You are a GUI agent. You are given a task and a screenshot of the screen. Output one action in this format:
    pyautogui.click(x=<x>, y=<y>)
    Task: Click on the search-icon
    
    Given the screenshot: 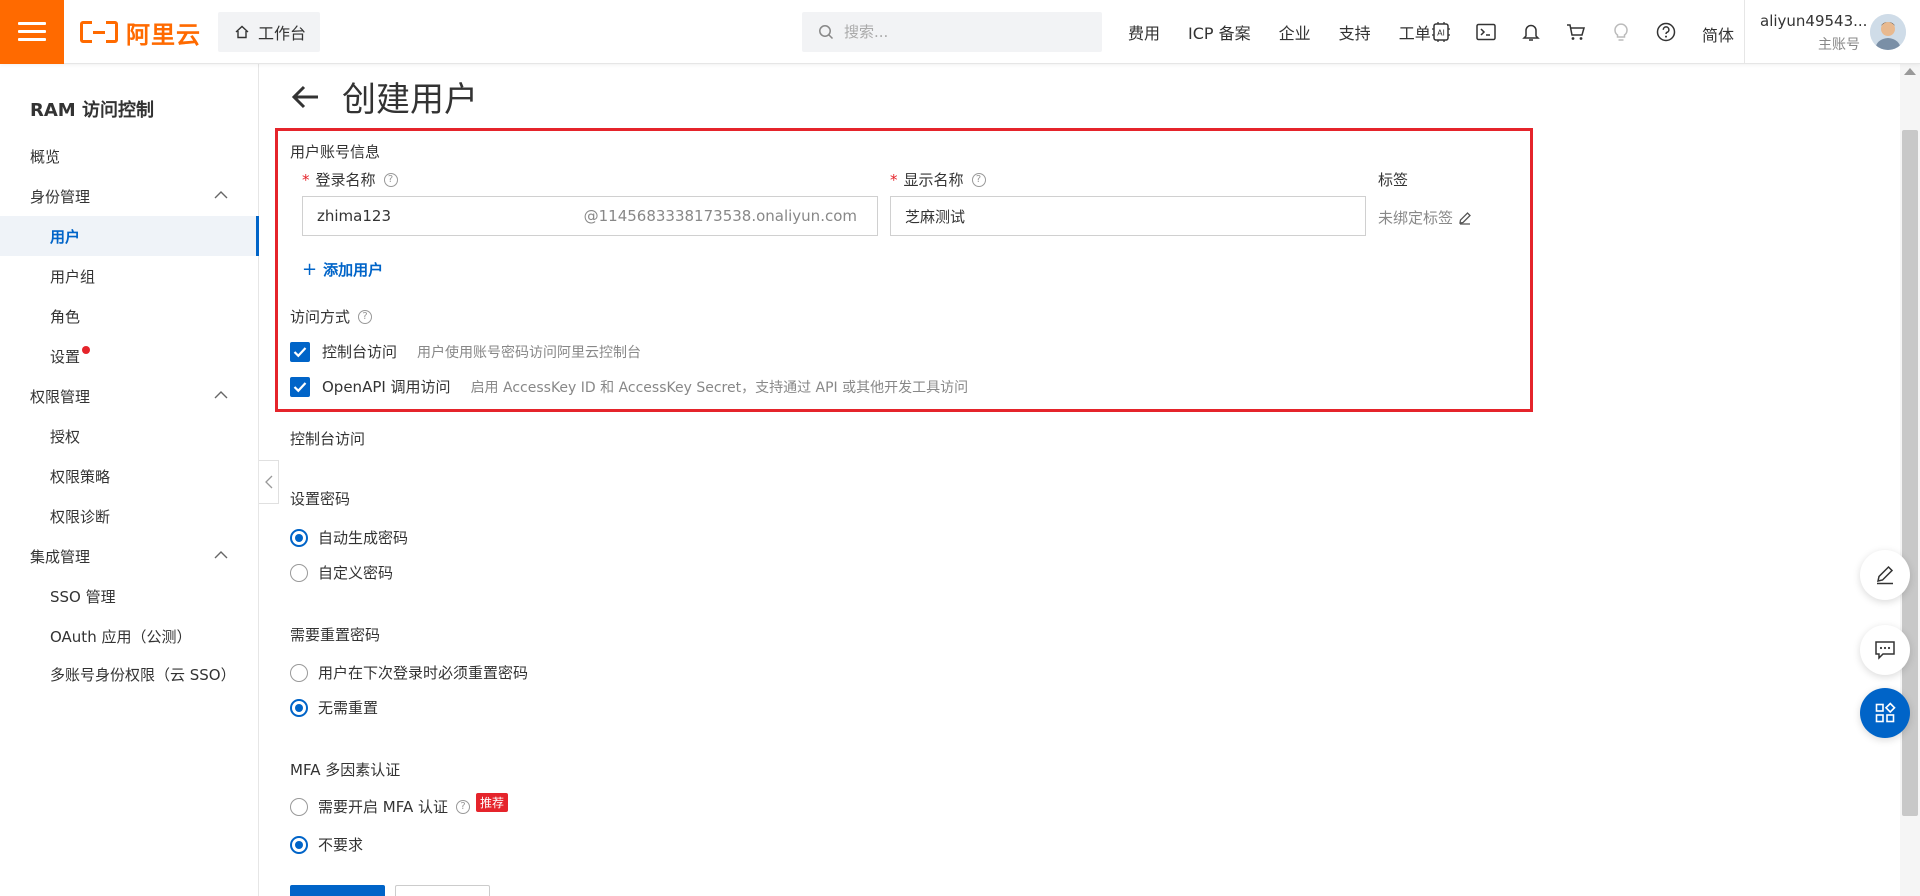 What is the action you would take?
    pyautogui.click(x=826, y=32)
    